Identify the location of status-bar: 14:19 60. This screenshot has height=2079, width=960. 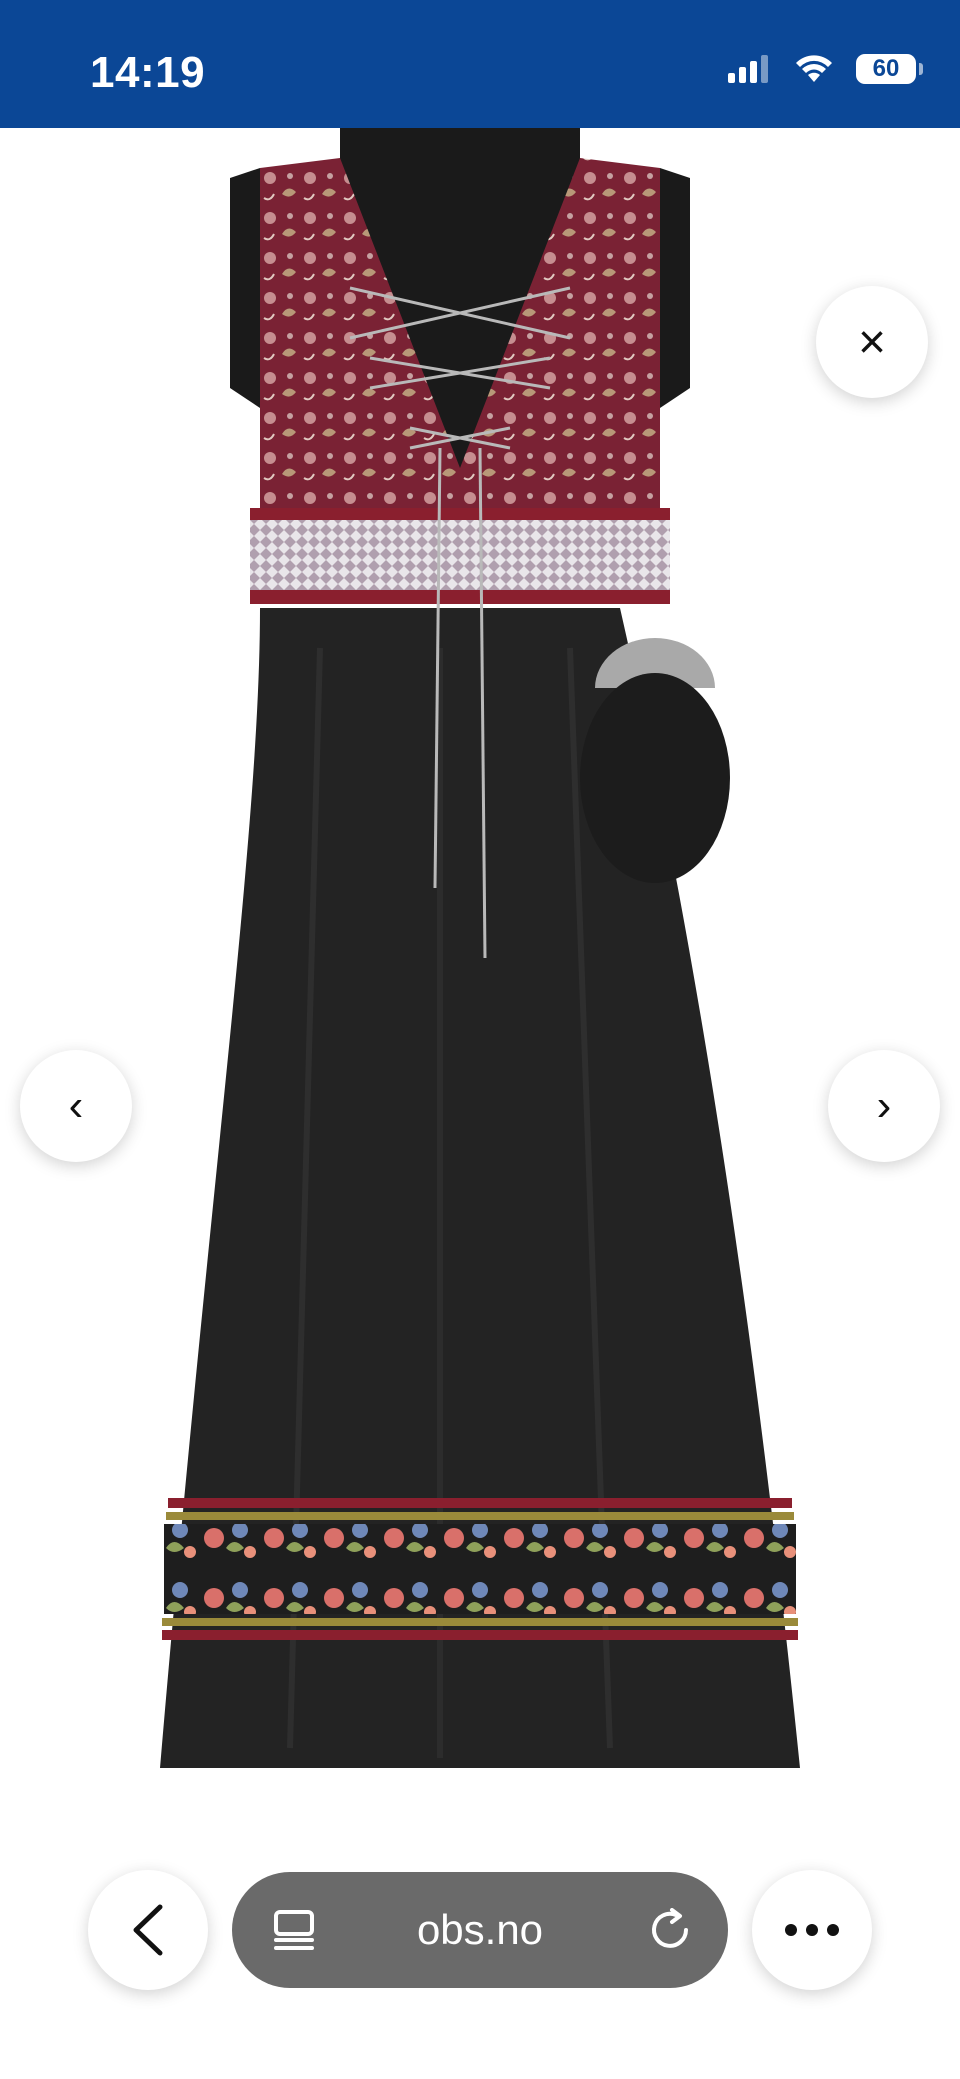
(480, 64).